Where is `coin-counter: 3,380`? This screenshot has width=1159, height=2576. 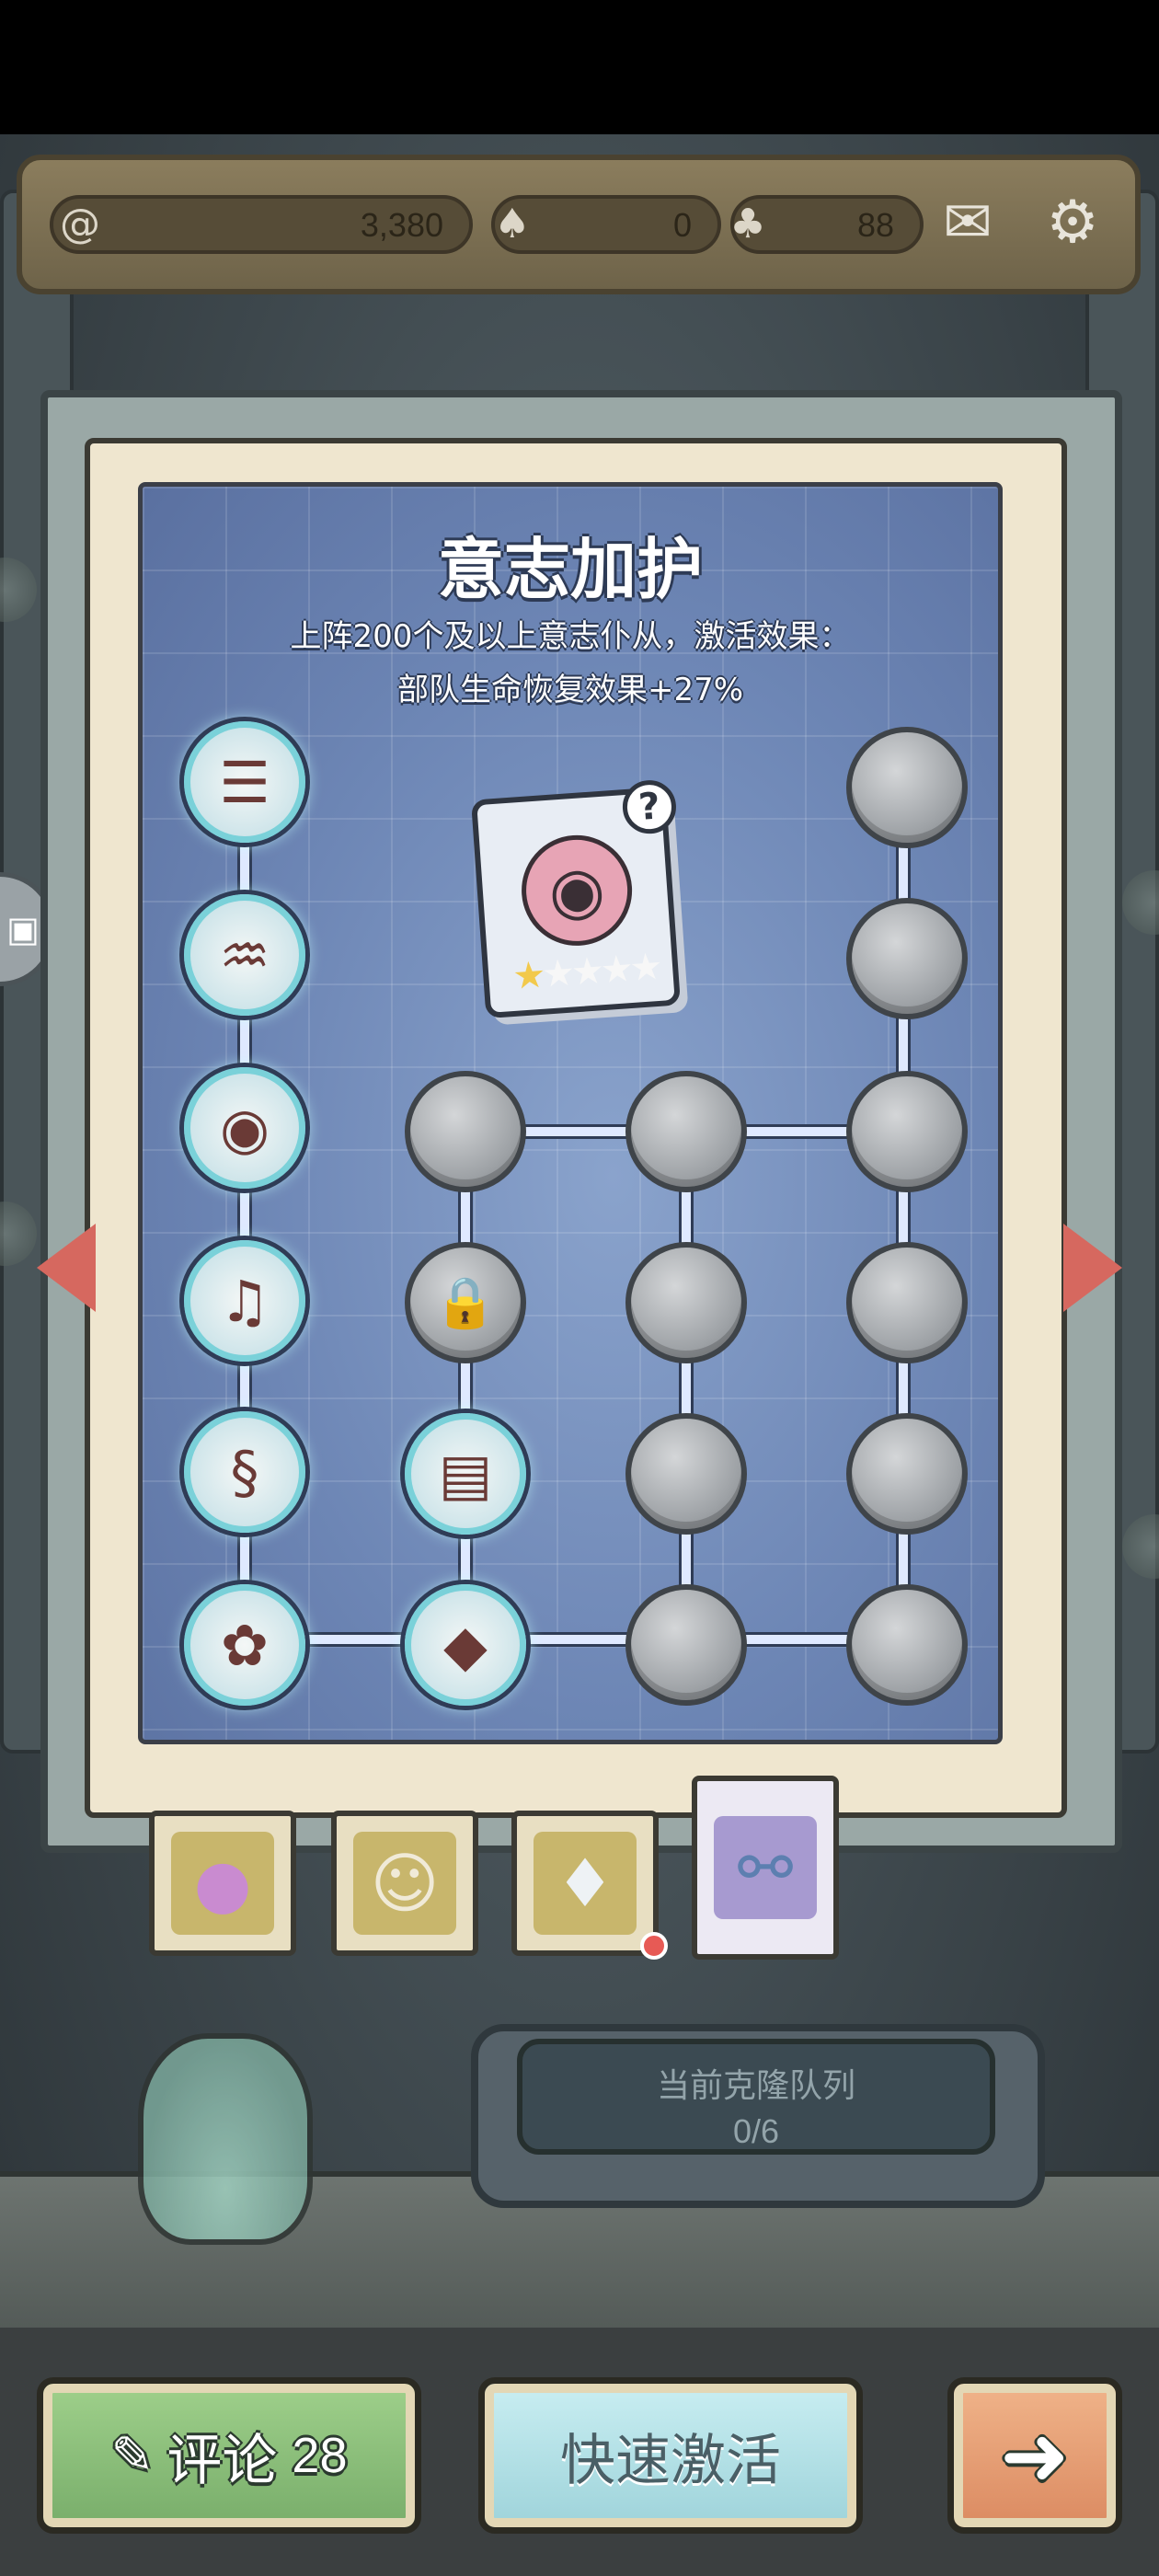
coin-counter: 3,380 is located at coordinates (261, 224).